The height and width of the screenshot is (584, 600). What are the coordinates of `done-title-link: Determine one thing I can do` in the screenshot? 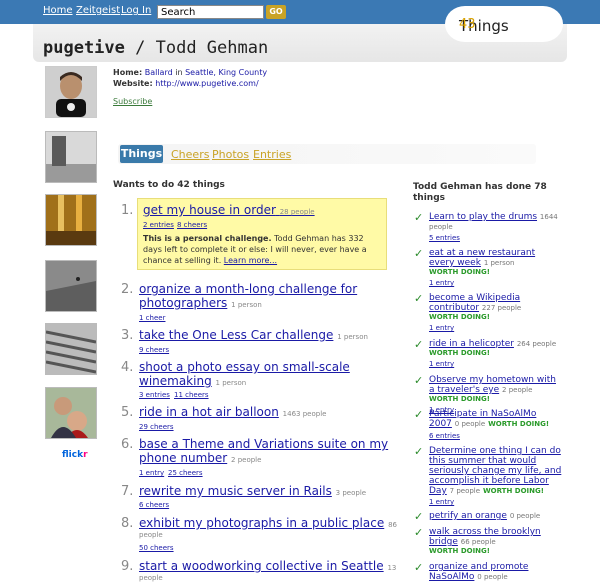 It's located at (504, 451).